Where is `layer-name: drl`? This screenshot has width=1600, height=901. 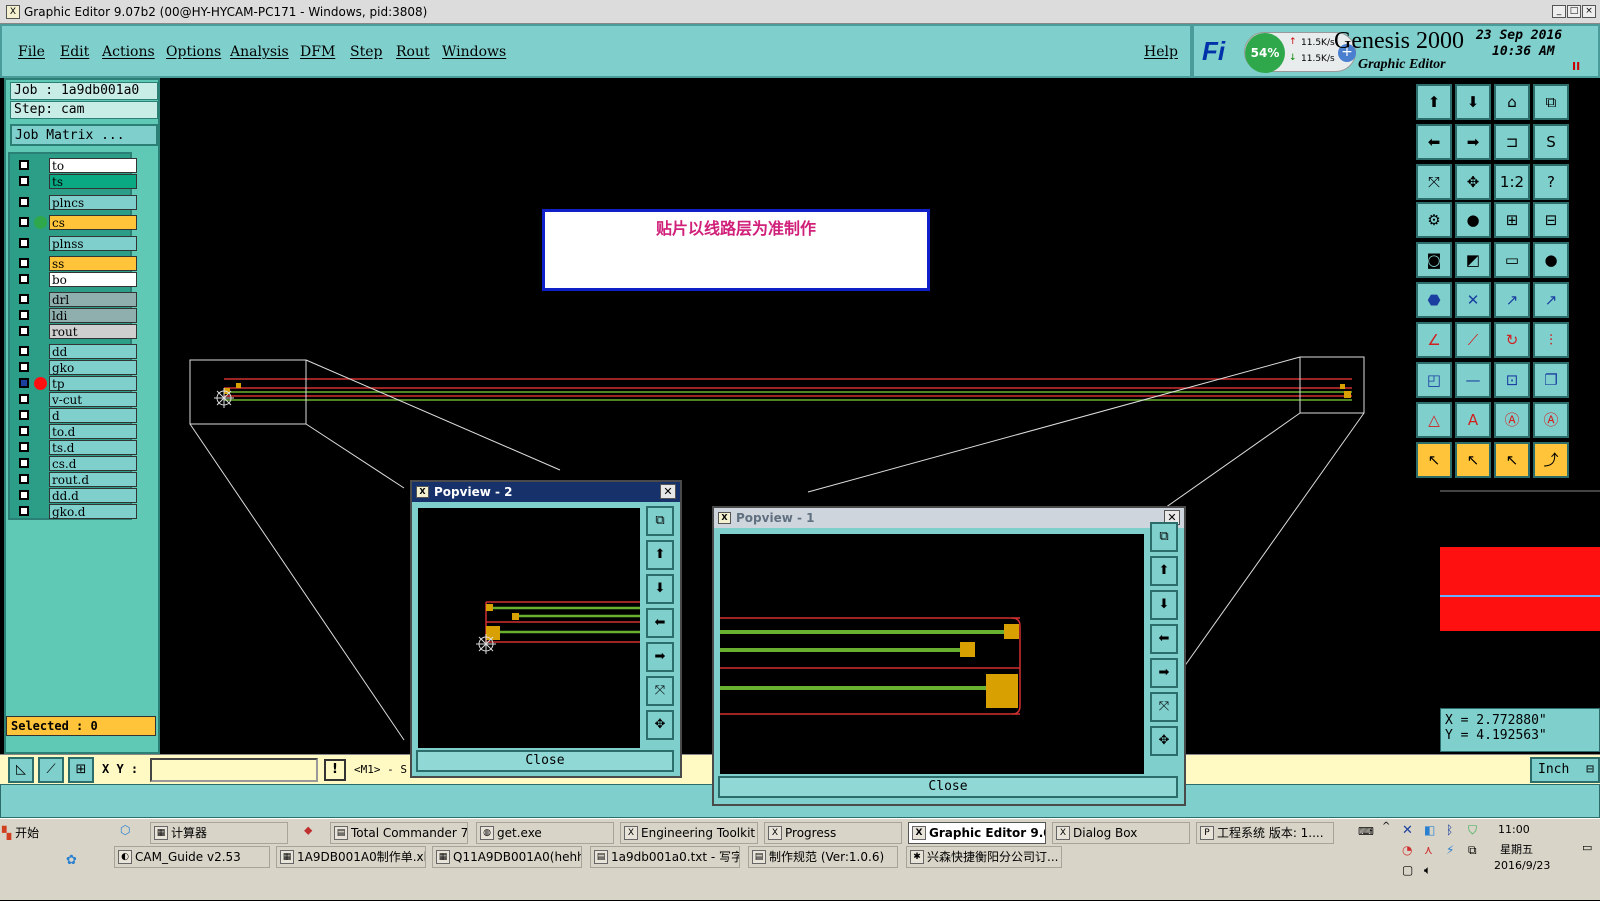 layer-name: drl is located at coordinates (93, 299).